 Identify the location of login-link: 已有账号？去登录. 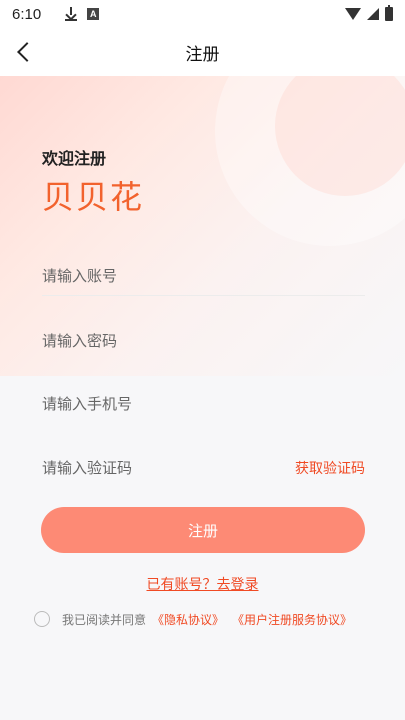
(202, 584).